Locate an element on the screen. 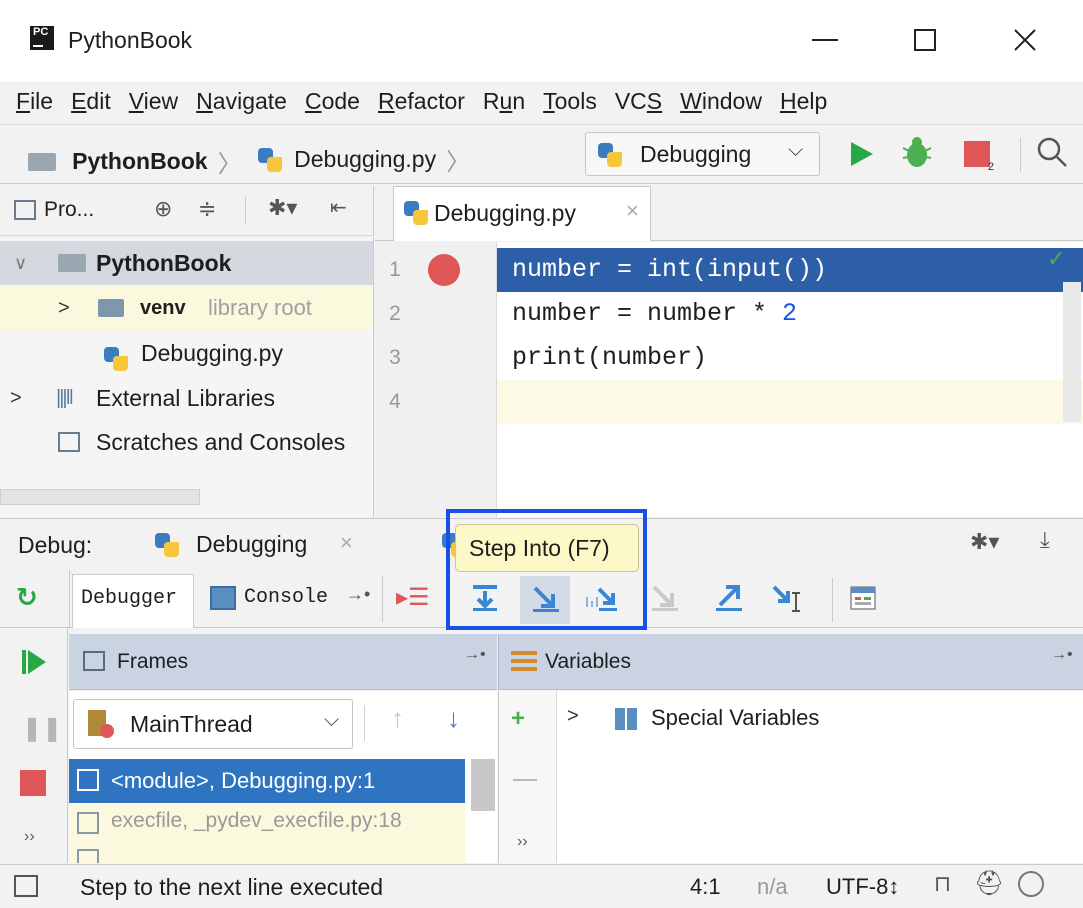 The width and height of the screenshot is (1083, 908). venv-label: venv is located at coordinates (163, 308).